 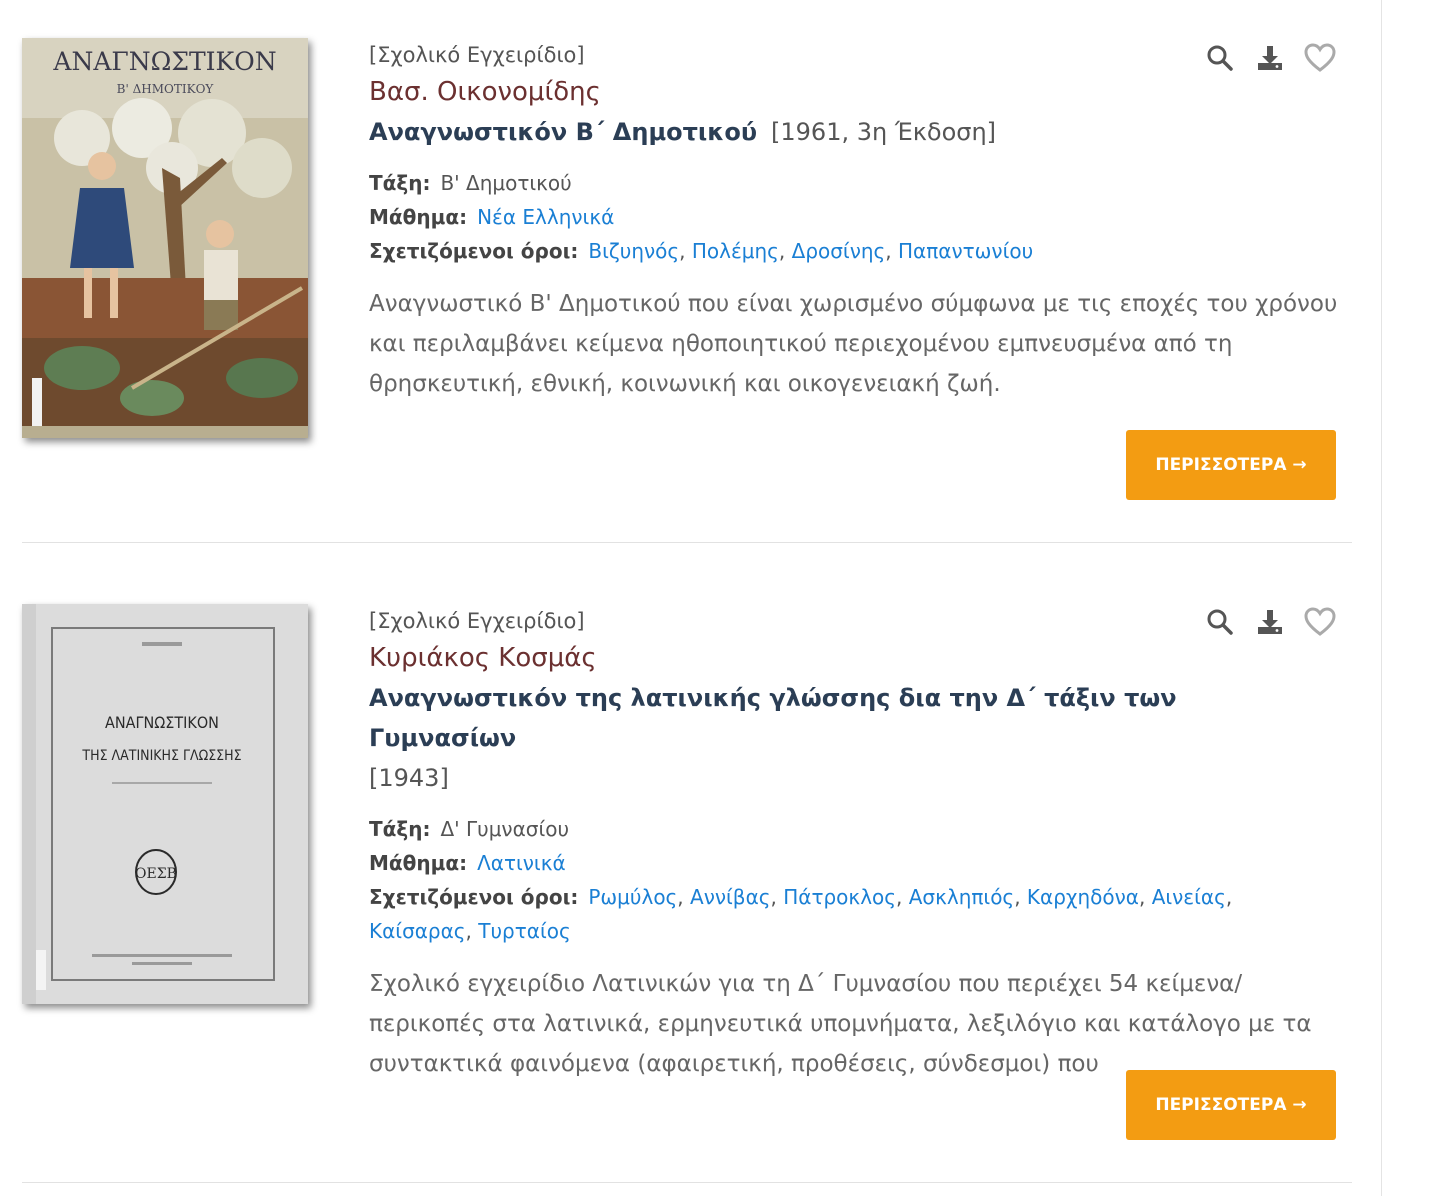 What do you see at coordinates (156, 874) in the screenshot?
I see `cover-emblem: ΟΕΣΒ` at bounding box center [156, 874].